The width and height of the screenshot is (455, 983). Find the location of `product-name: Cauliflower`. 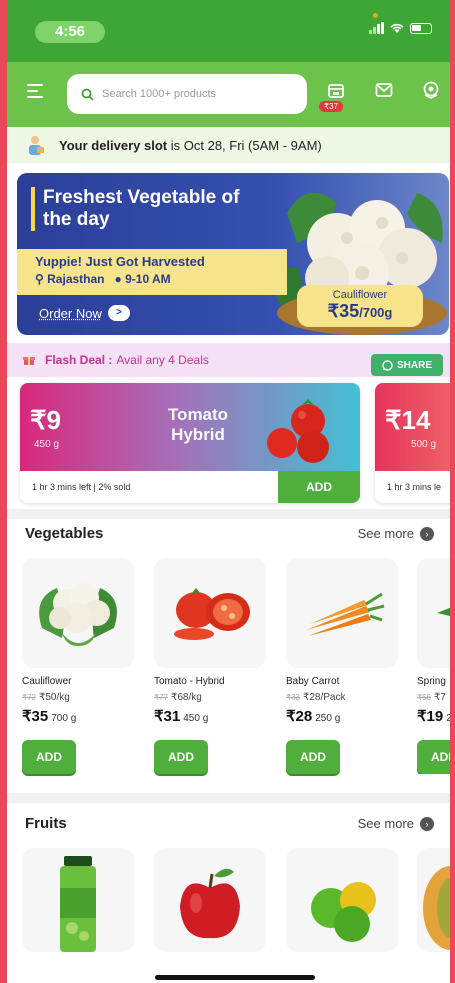

product-name: Cauliflower is located at coordinates (47, 681).